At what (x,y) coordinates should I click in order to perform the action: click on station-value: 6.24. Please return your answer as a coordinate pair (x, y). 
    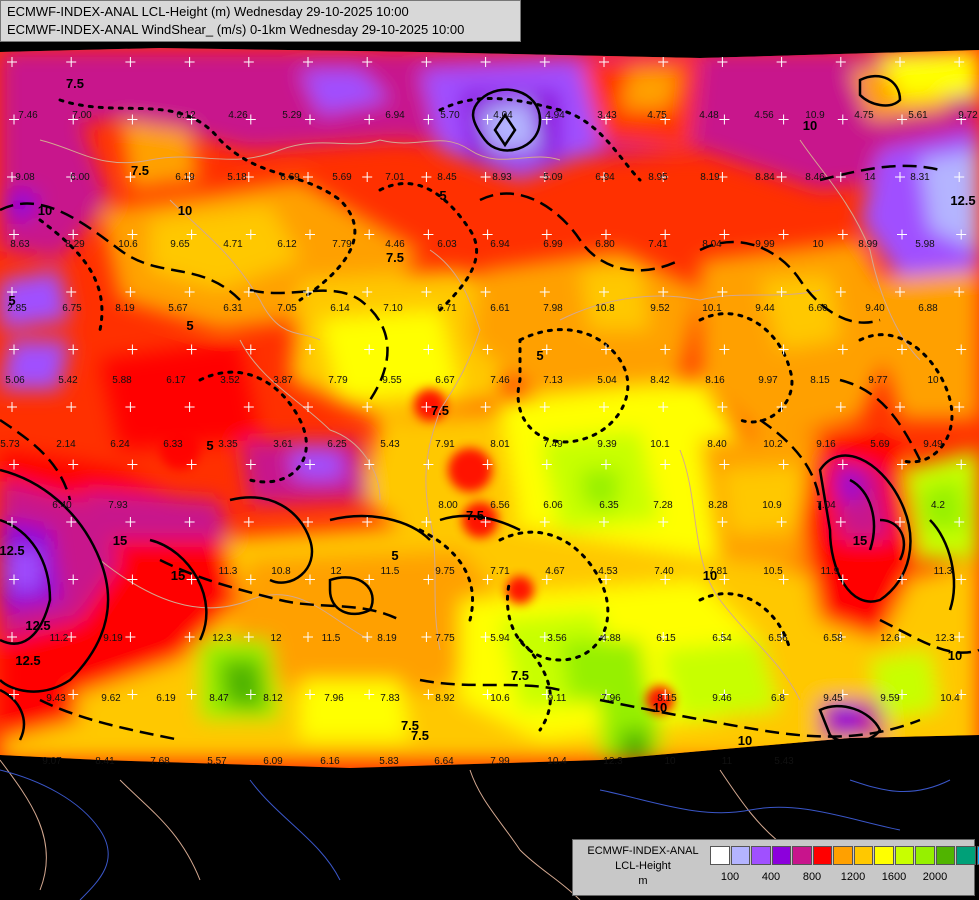
    Looking at the image, I should click on (120, 444).